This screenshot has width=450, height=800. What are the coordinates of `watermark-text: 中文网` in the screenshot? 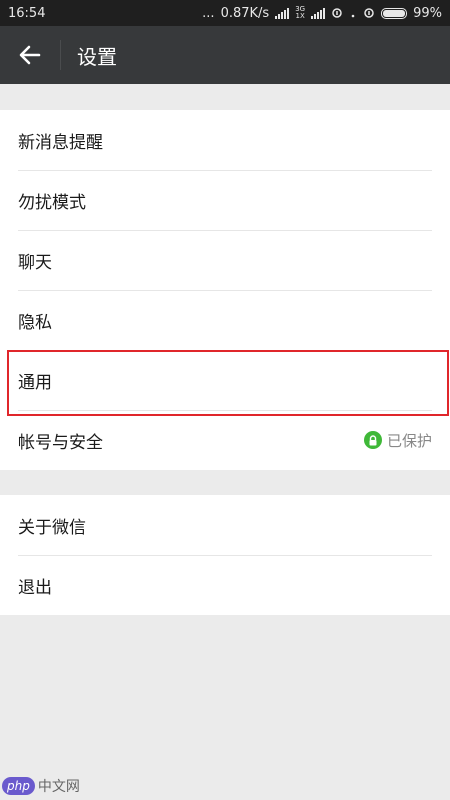 It's located at (58, 787).